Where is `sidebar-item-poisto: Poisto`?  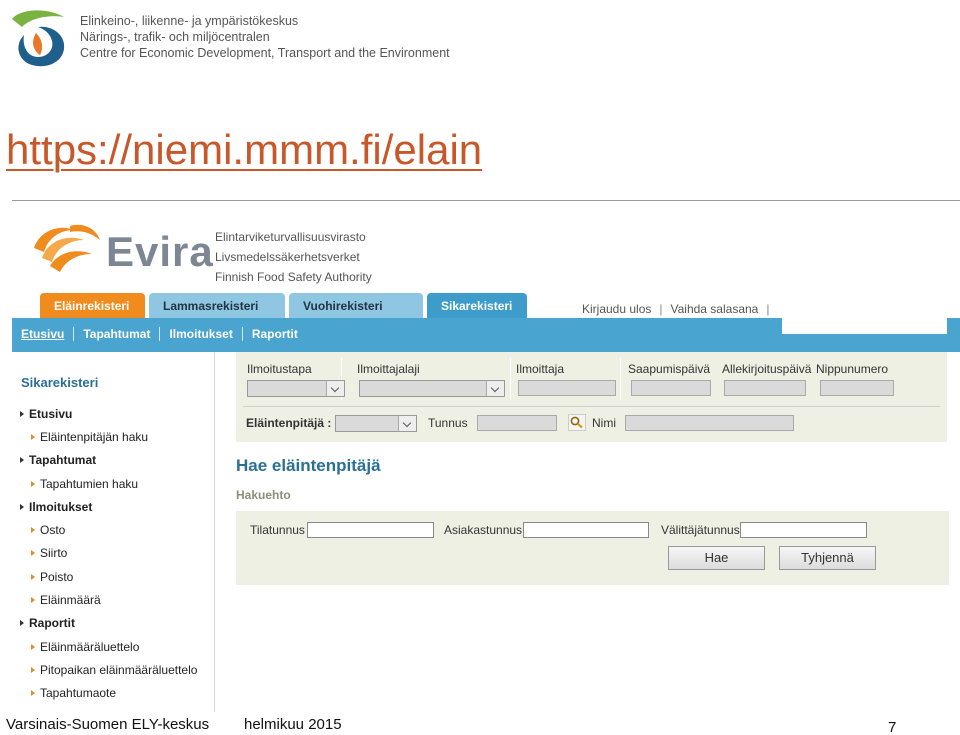
sidebar-item-poisto: Poisto is located at coordinates (108, 576).